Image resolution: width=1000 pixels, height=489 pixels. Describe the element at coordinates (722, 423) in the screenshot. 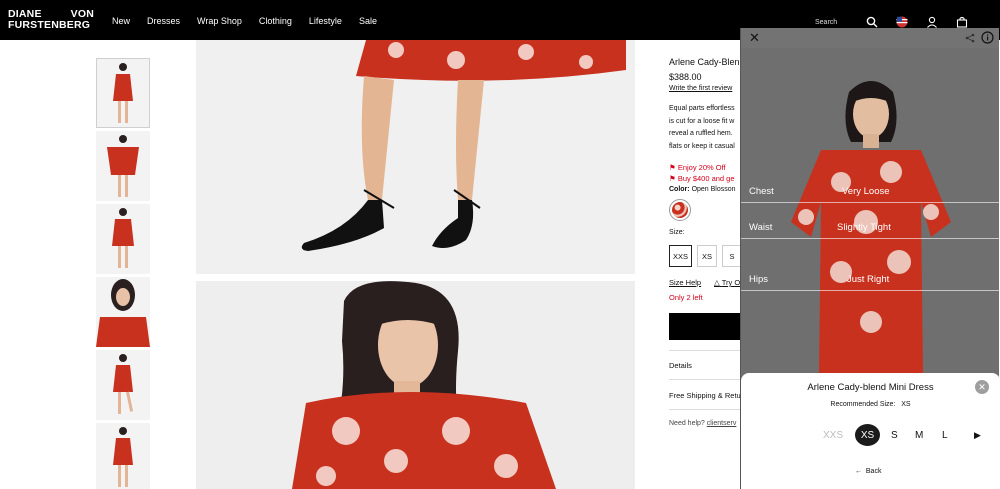

I see `client-service-link: clientserv` at that location.